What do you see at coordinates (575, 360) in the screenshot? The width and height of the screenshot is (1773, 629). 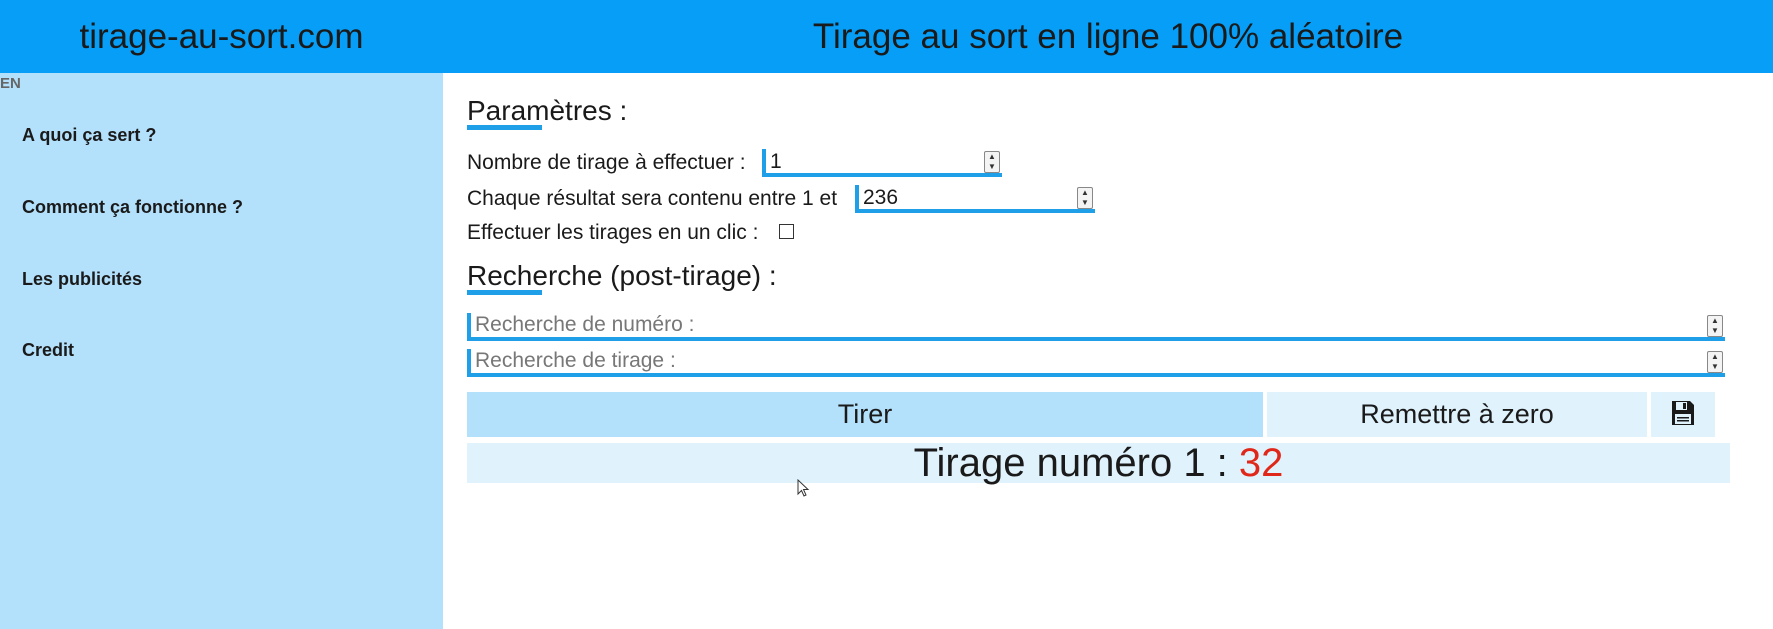 I see `draw-search-placeholder: Recherche de tirage :` at bounding box center [575, 360].